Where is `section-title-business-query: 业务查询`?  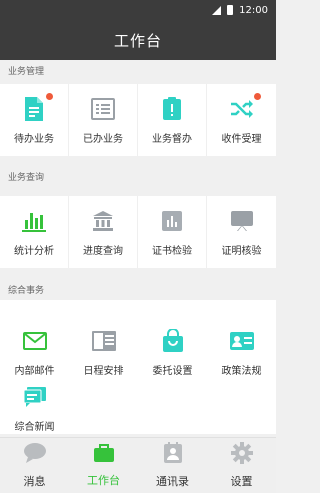
section-title-business-query: 业务查询 is located at coordinates (138, 178).